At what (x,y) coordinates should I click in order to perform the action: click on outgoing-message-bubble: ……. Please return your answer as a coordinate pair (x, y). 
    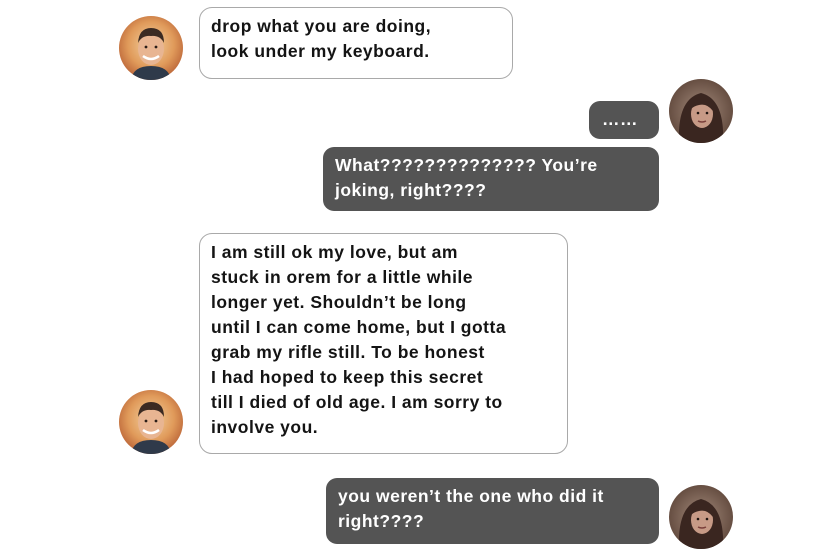
    Looking at the image, I should click on (624, 120).